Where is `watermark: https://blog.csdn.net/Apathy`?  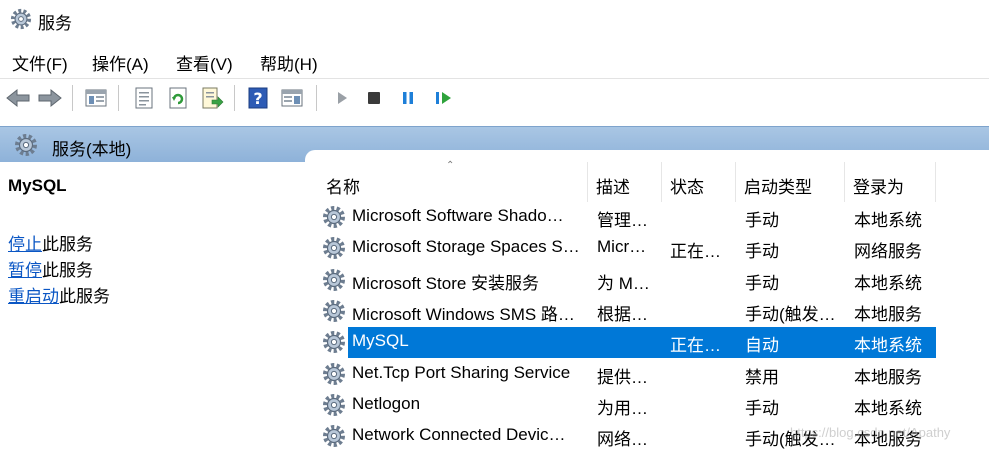 watermark: https://blog.csdn.net/Apathy is located at coordinates (870, 432).